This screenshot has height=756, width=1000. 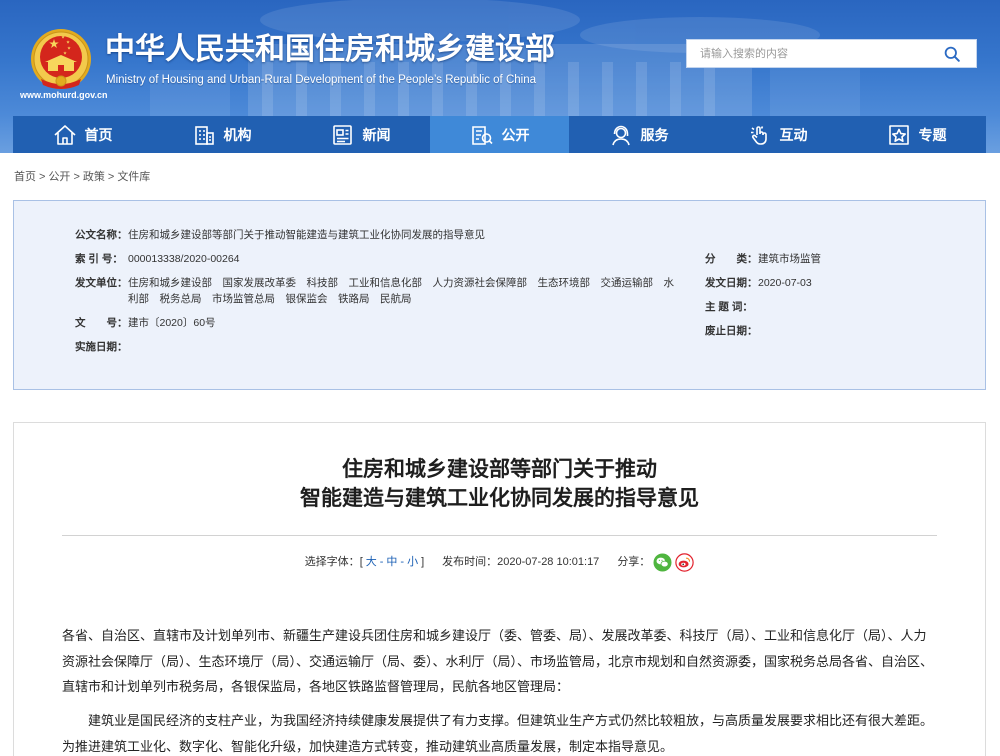 What do you see at coordinates (360, 134) in the screenshot?
I see `nav-item-news: 新闻` at bounding box center [360, 134].